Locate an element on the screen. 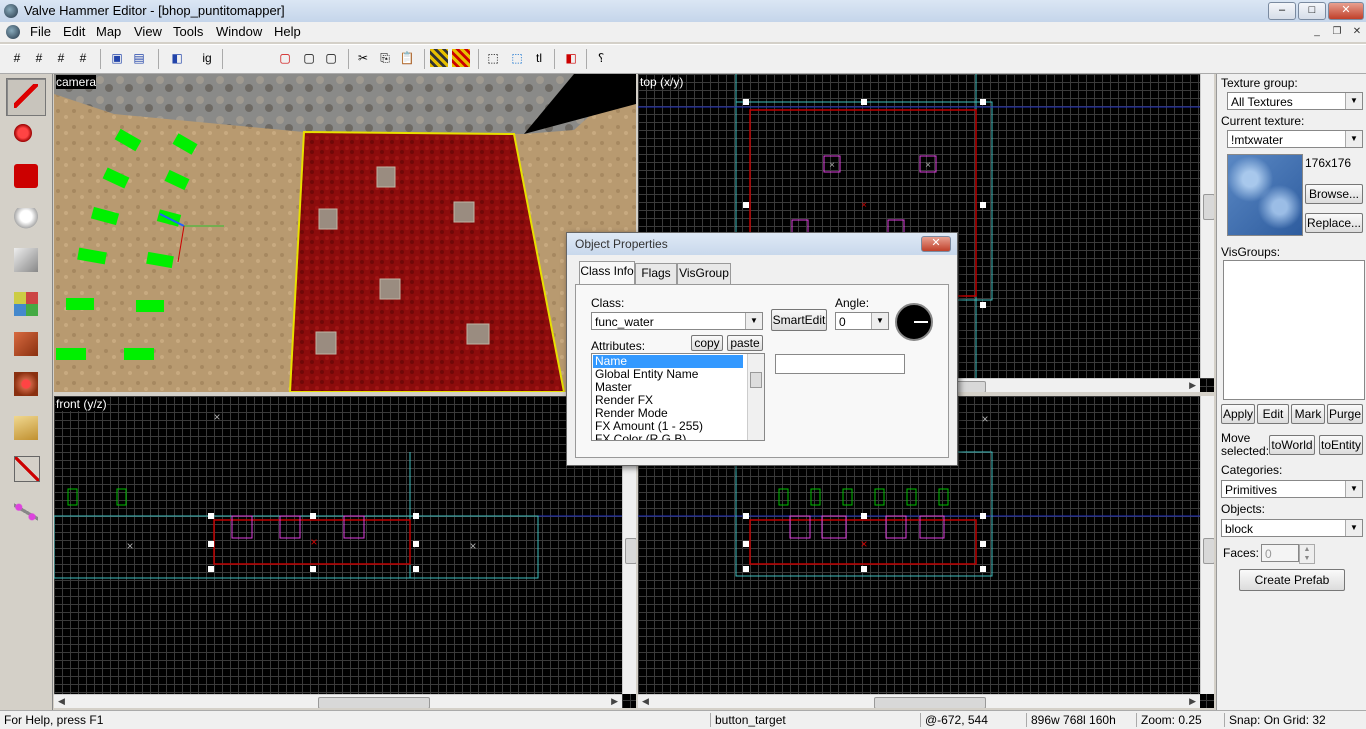 This screenshot has width=1366, height=729. minimize-button: – is located at coordinates (1282, 11).